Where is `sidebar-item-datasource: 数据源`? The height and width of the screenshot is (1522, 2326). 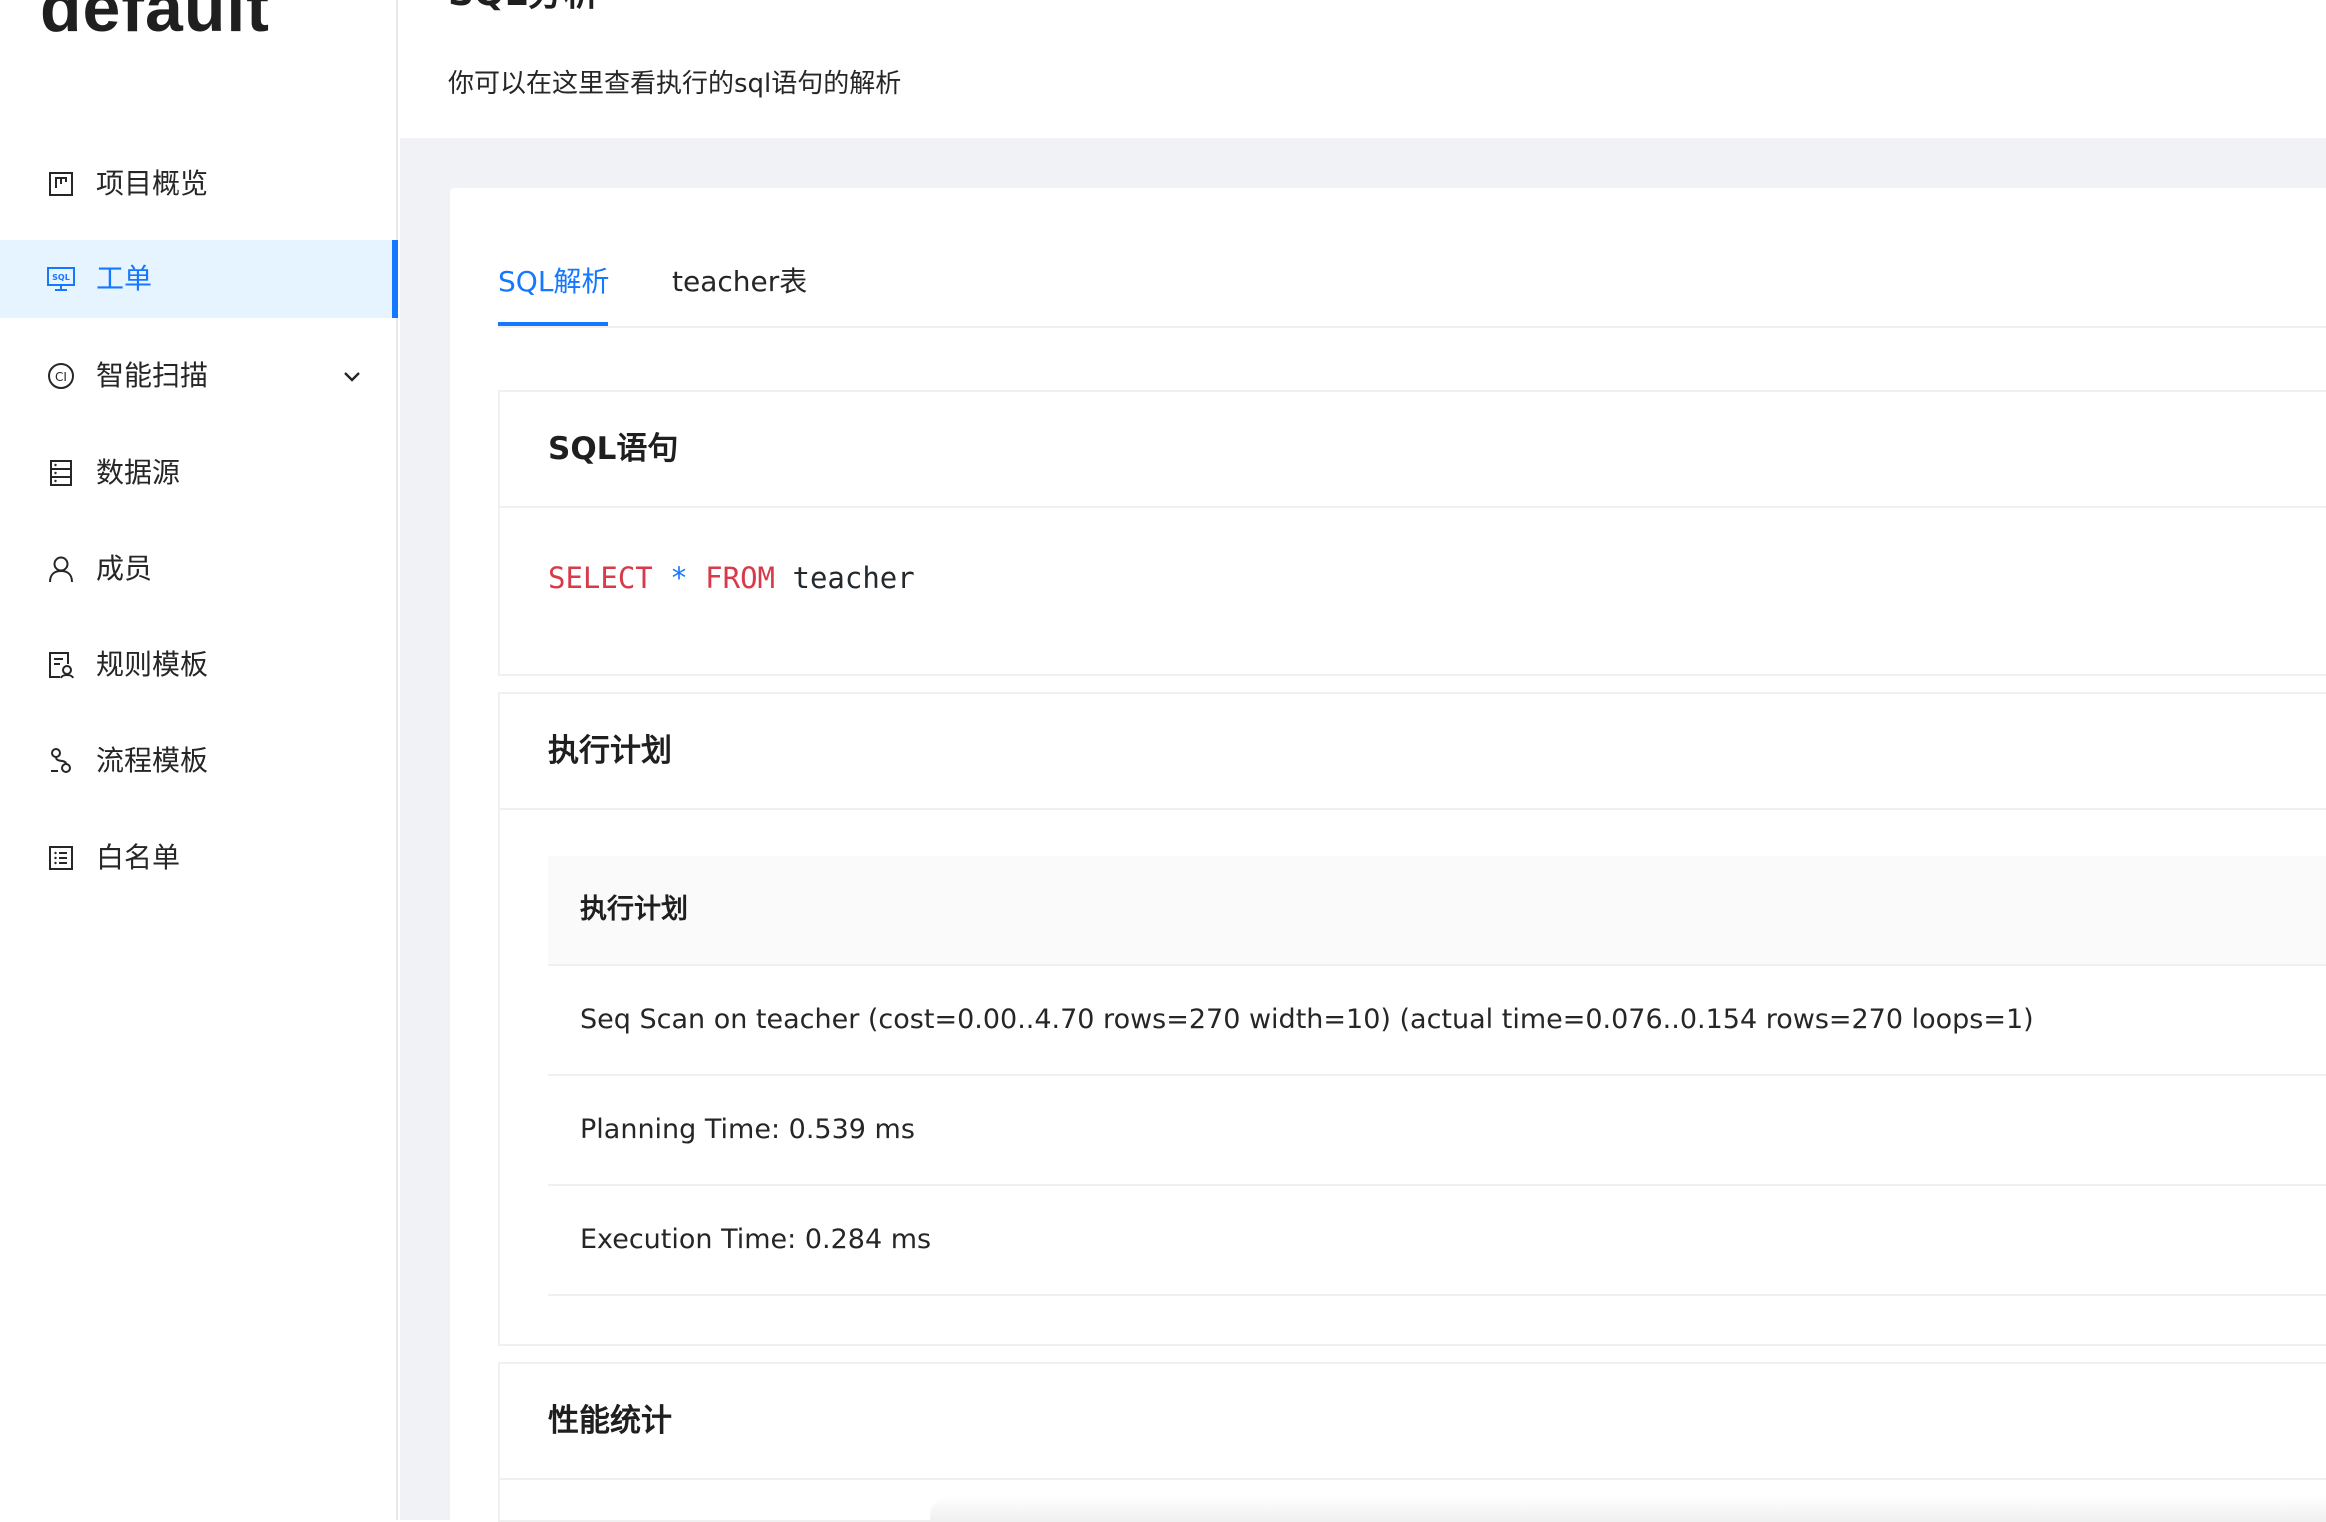
sidebar-item-datasource: 数据源 is located at coordinates (199, 473).